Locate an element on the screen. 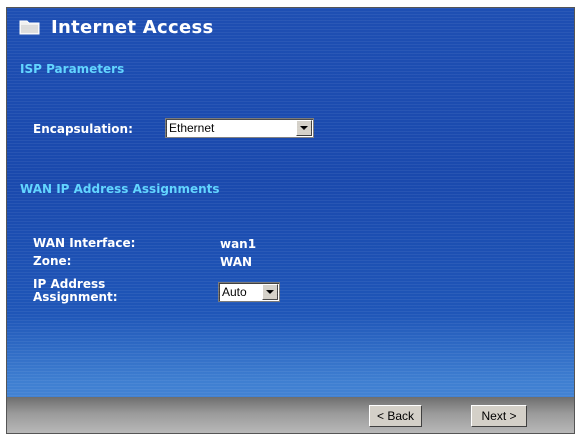 This screenshot has width=585, height=440. isp-parameters-heading: ISP Parameters is located at coordinates (72, 69).